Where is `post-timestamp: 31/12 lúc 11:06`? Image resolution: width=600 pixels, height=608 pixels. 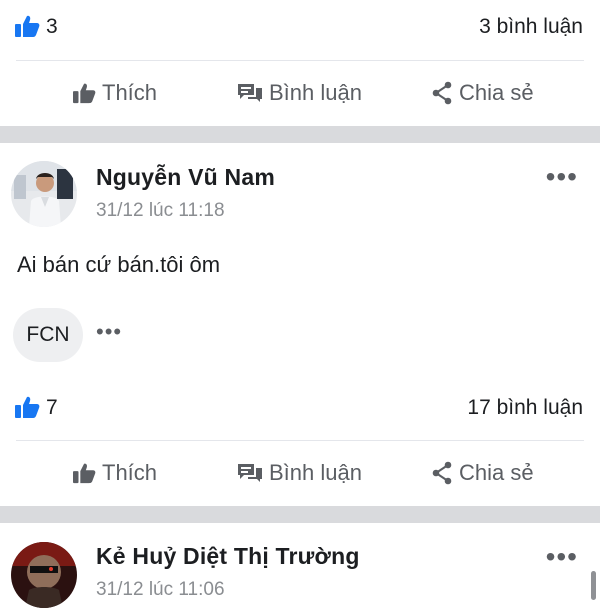
post-timestamp: 31/12 lúc 11:06 is located at coordinates (160, 589).